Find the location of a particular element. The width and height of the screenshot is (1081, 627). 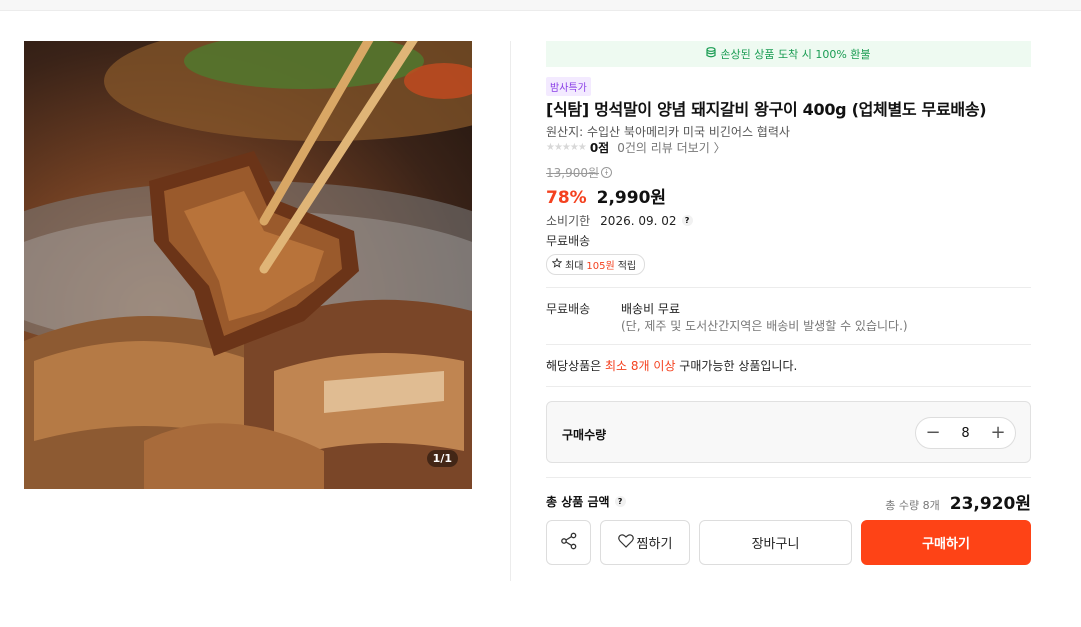

column-divider is located at coordinates (510, 311).